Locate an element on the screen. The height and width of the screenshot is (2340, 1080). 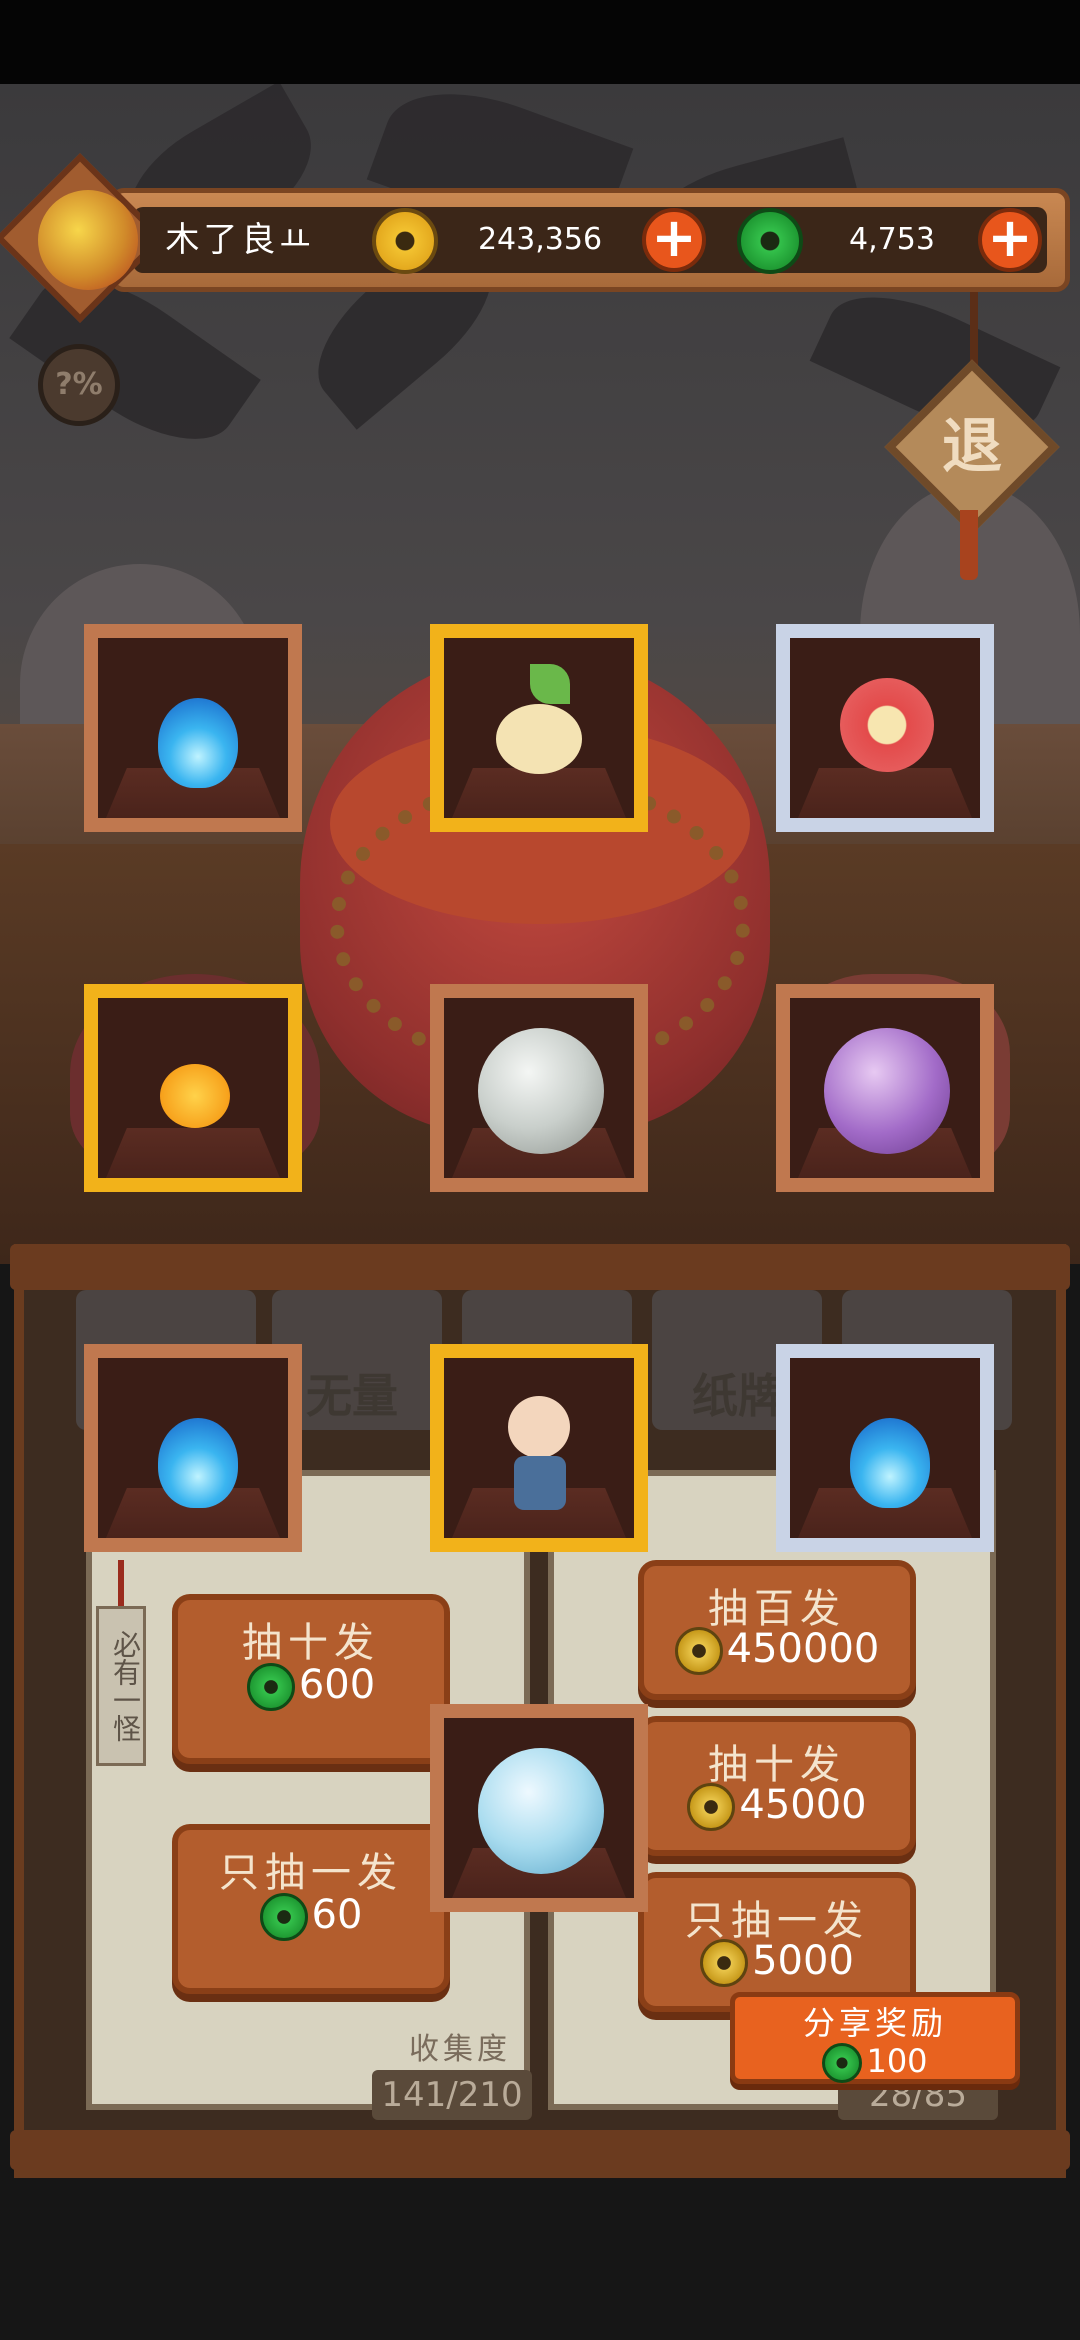
plum-blossom-spirit-icon is located at coordinates (887, 725).